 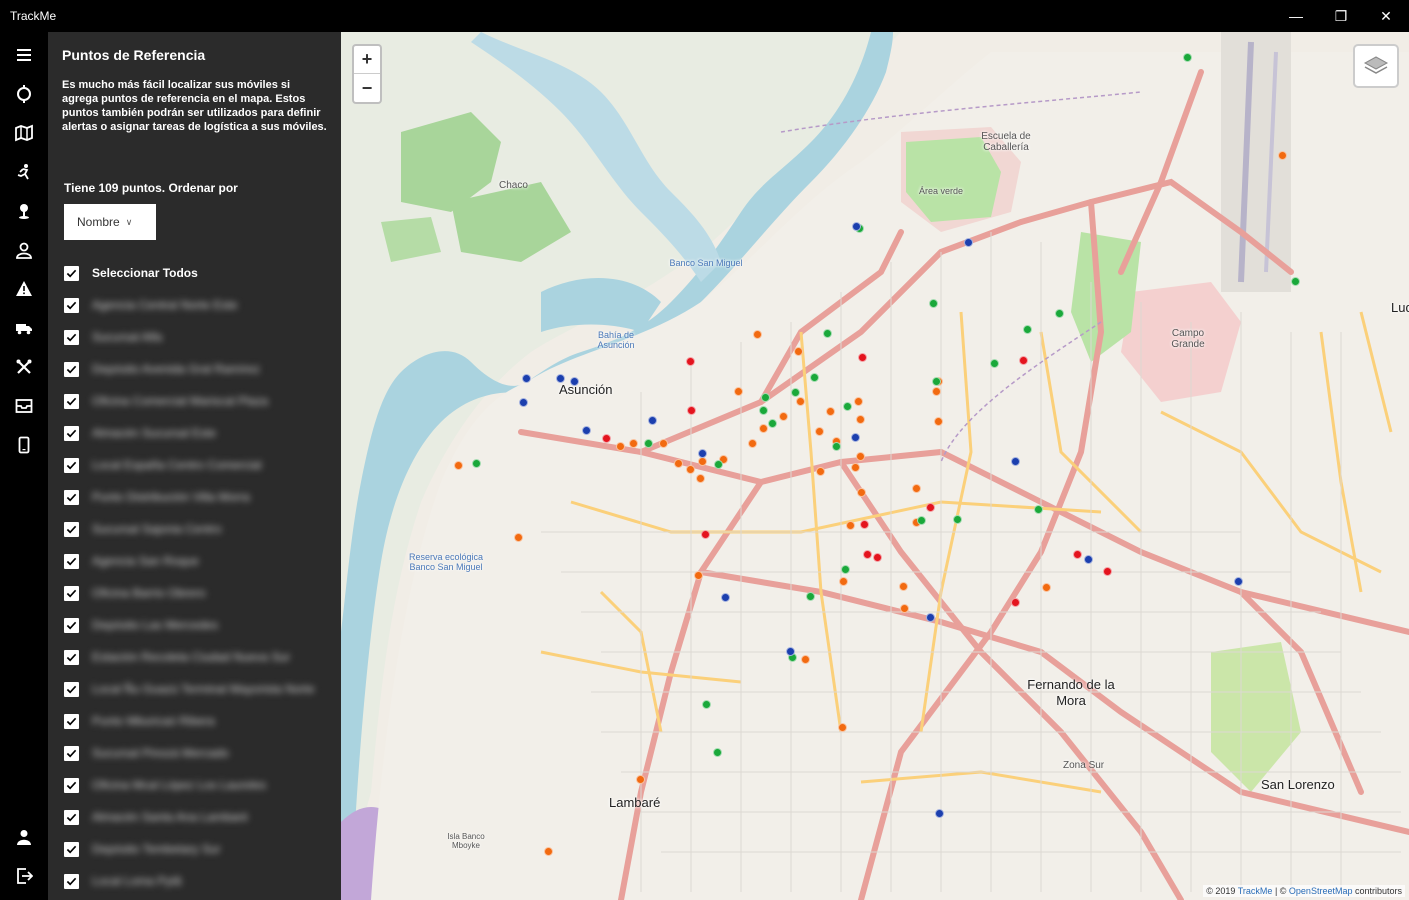 What do you see at coordinates (134, 593) in the screenshot?
I see `reference-point-row: Oficina Barrio Obrero` at bounding box center [134, 593].